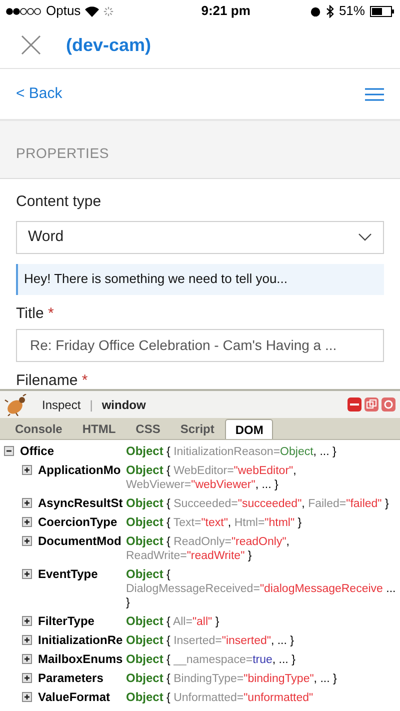 The width and height of the screenshot is (400, 711). I want to click on context-label: window, so click(124, 405).